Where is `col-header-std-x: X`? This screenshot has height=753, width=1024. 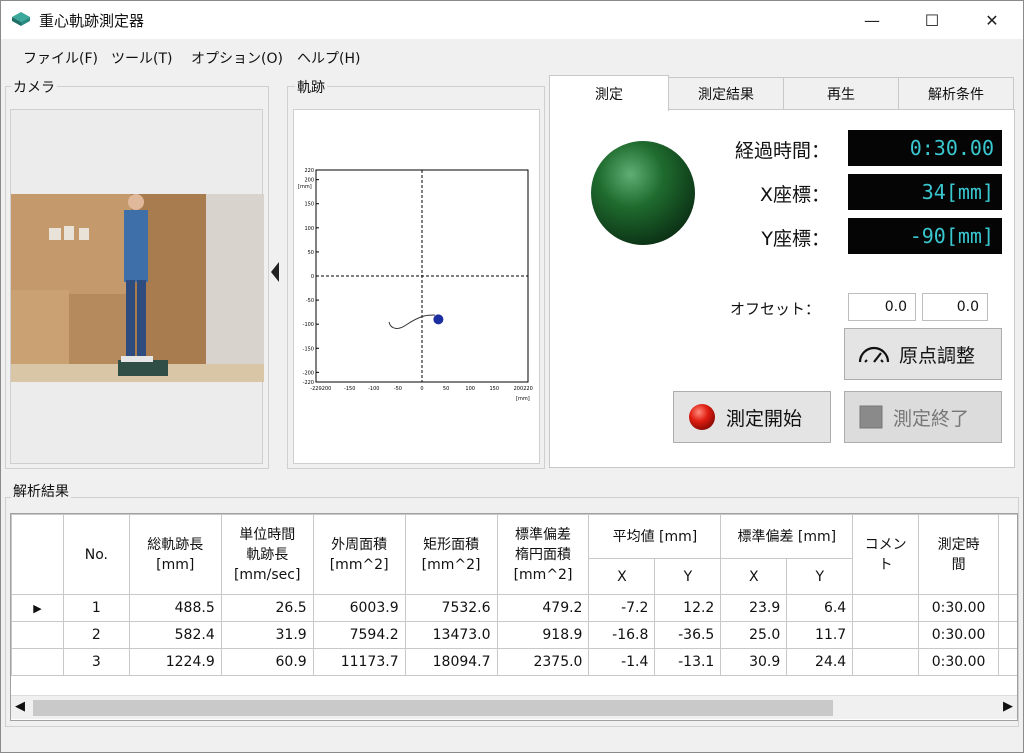 col-header-std-x: X is located at coordinates (754, 576).